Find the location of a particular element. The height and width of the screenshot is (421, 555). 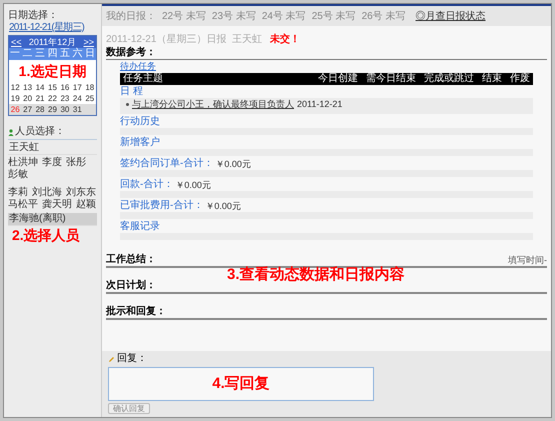

person-item: 刘北海 is located at coordinates (47, 193).